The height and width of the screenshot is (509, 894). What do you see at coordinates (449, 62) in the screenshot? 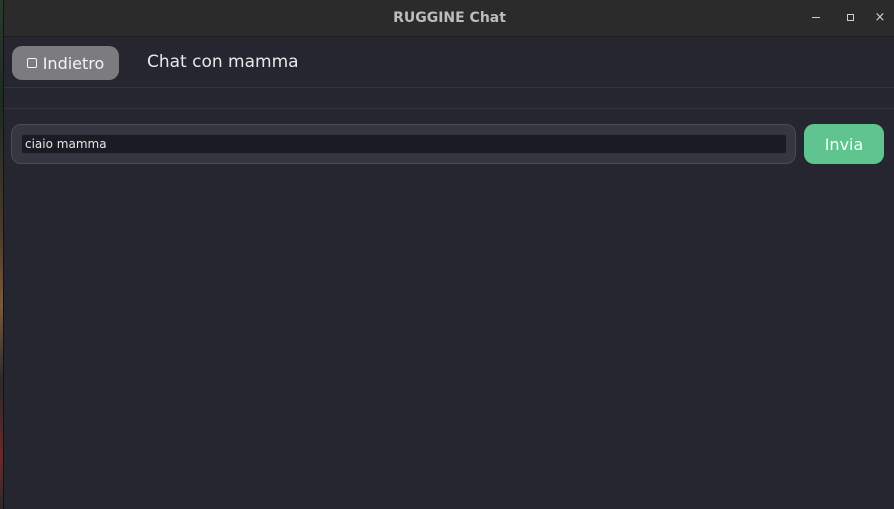
I see `chat-header: Indietro Chat con mamma` at bounding box center [449, 62].